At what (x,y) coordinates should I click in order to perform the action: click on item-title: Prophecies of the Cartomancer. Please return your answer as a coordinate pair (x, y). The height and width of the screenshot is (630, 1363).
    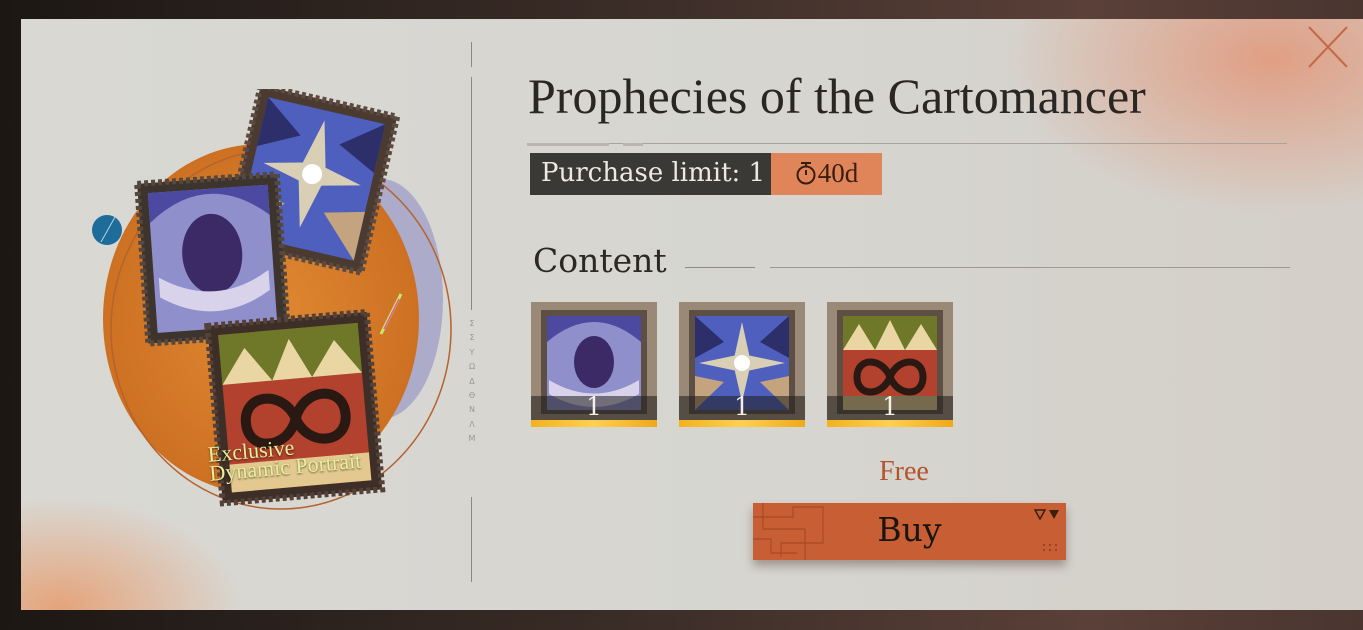
    Looking at the image, I should click on (837, 96).